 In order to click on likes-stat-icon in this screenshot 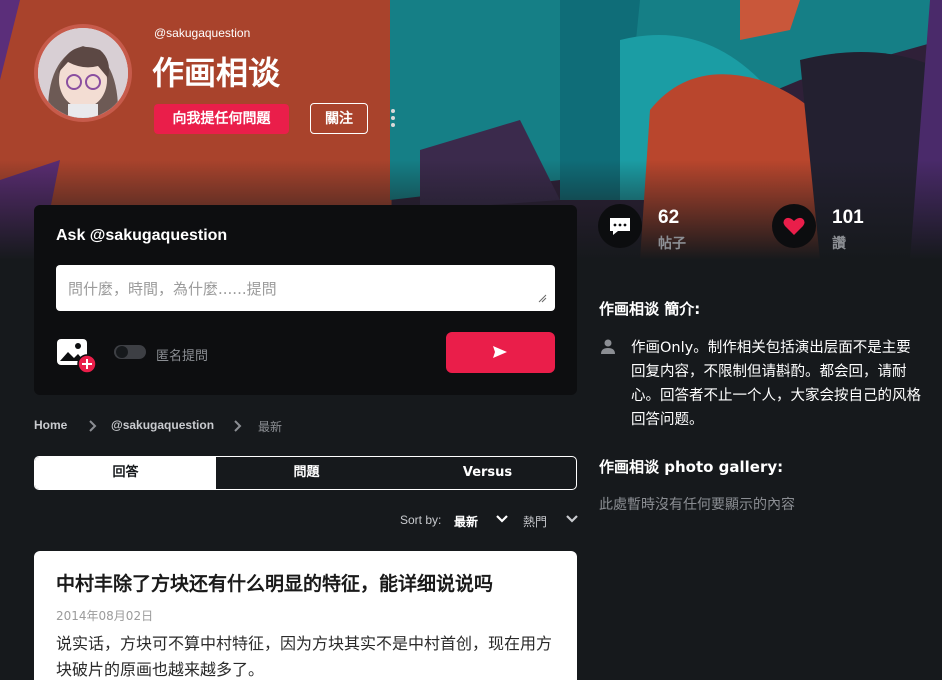, I will do `click(794, 226)`.